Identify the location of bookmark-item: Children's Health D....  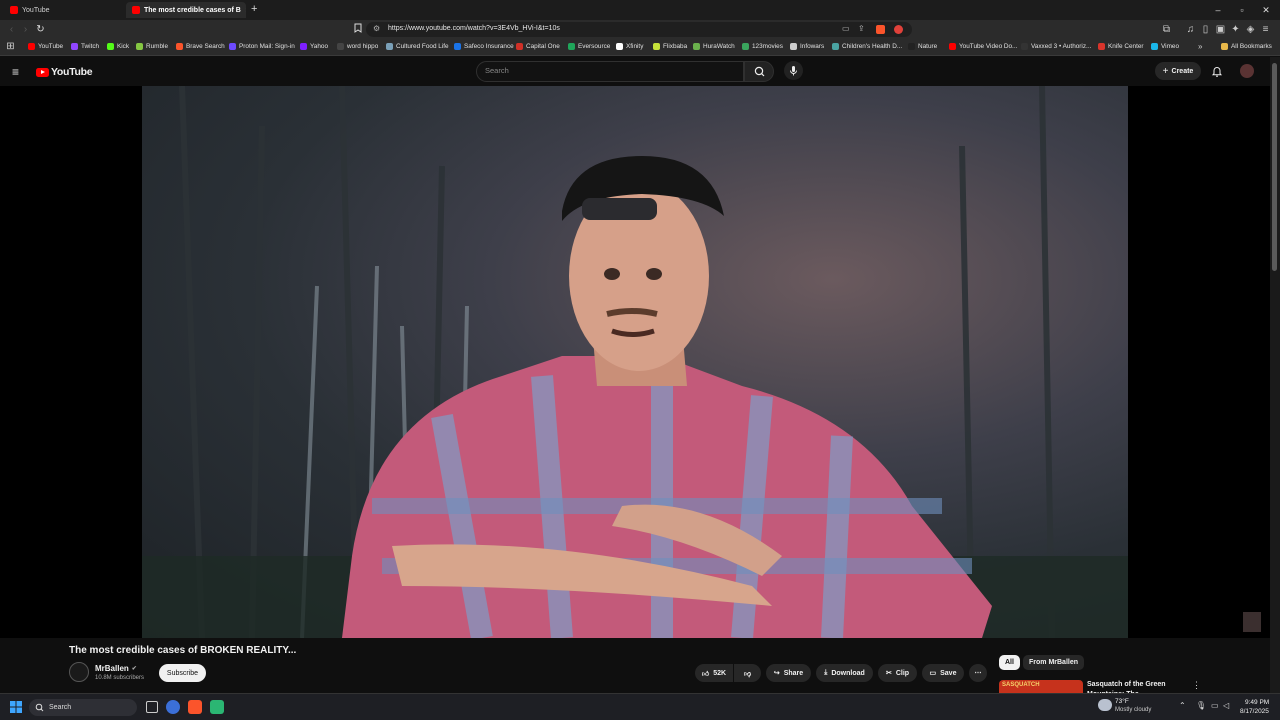
(867, 46).